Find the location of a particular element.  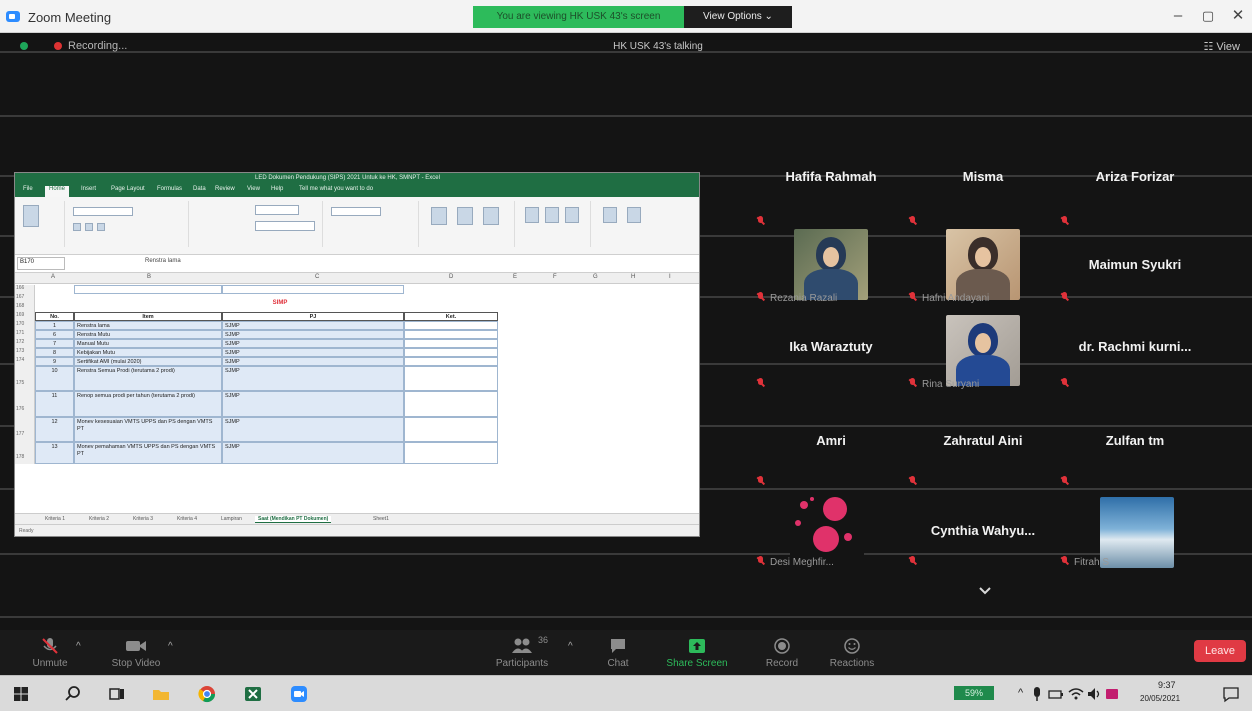

chevron-down-icon is located at coordinates (985, 591).